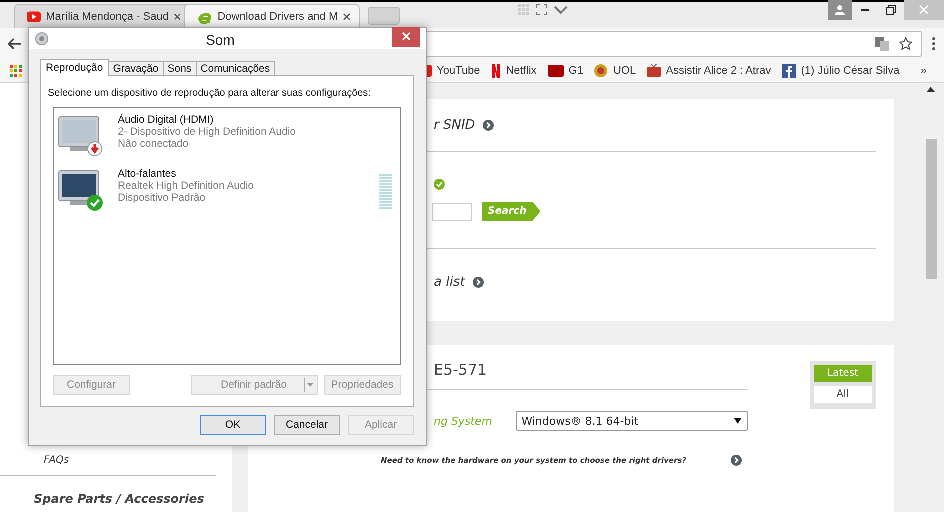 The height and width of the screenshot is (512, 944). I want to click on device-item: Áudio Digital (HDMI) 2- Dispositivo de High Definition Audio Não conectado, so click(225, 136).